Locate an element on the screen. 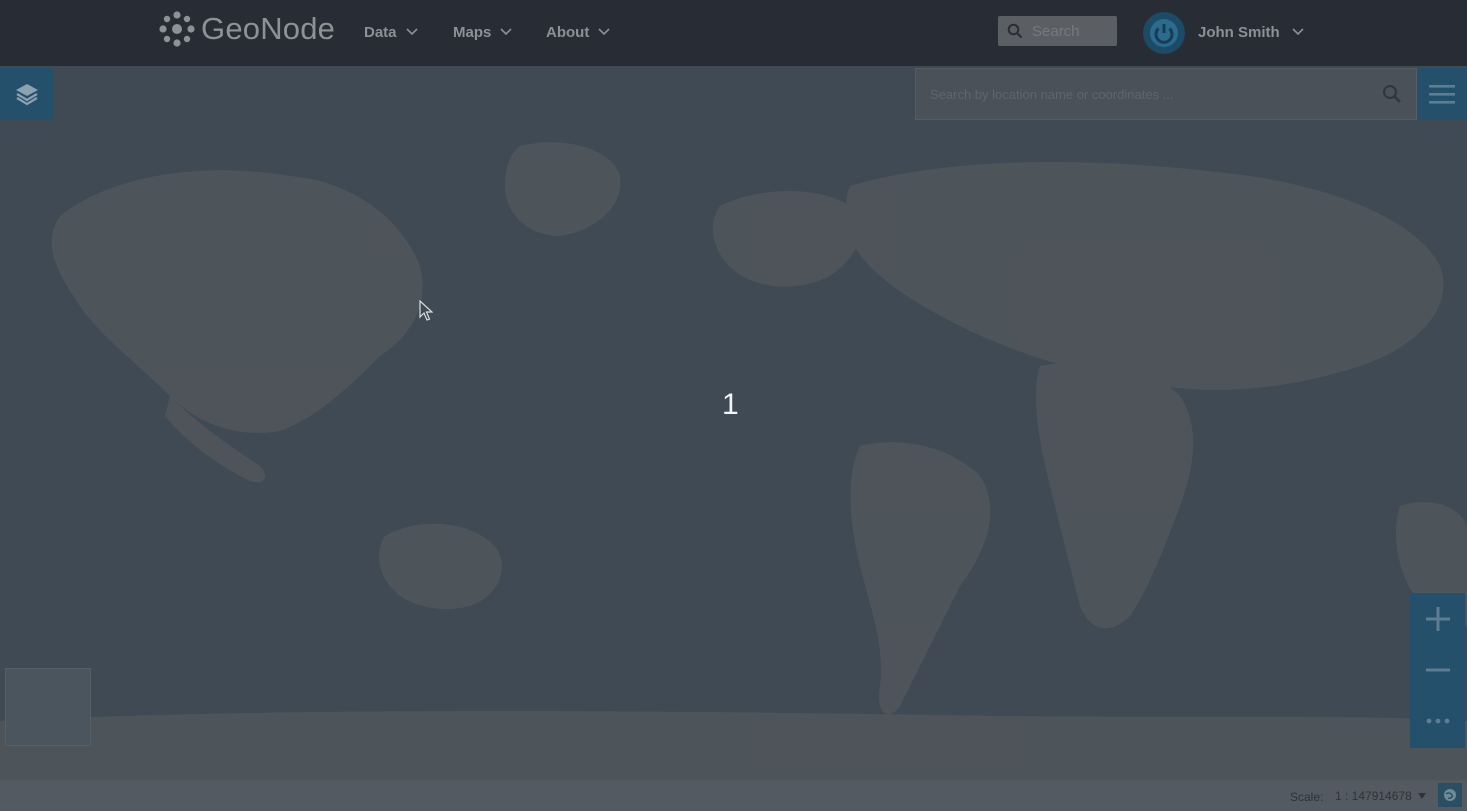 This screenshot has width=1467, height=811. power-icon is located at coordinates (1164, 33).